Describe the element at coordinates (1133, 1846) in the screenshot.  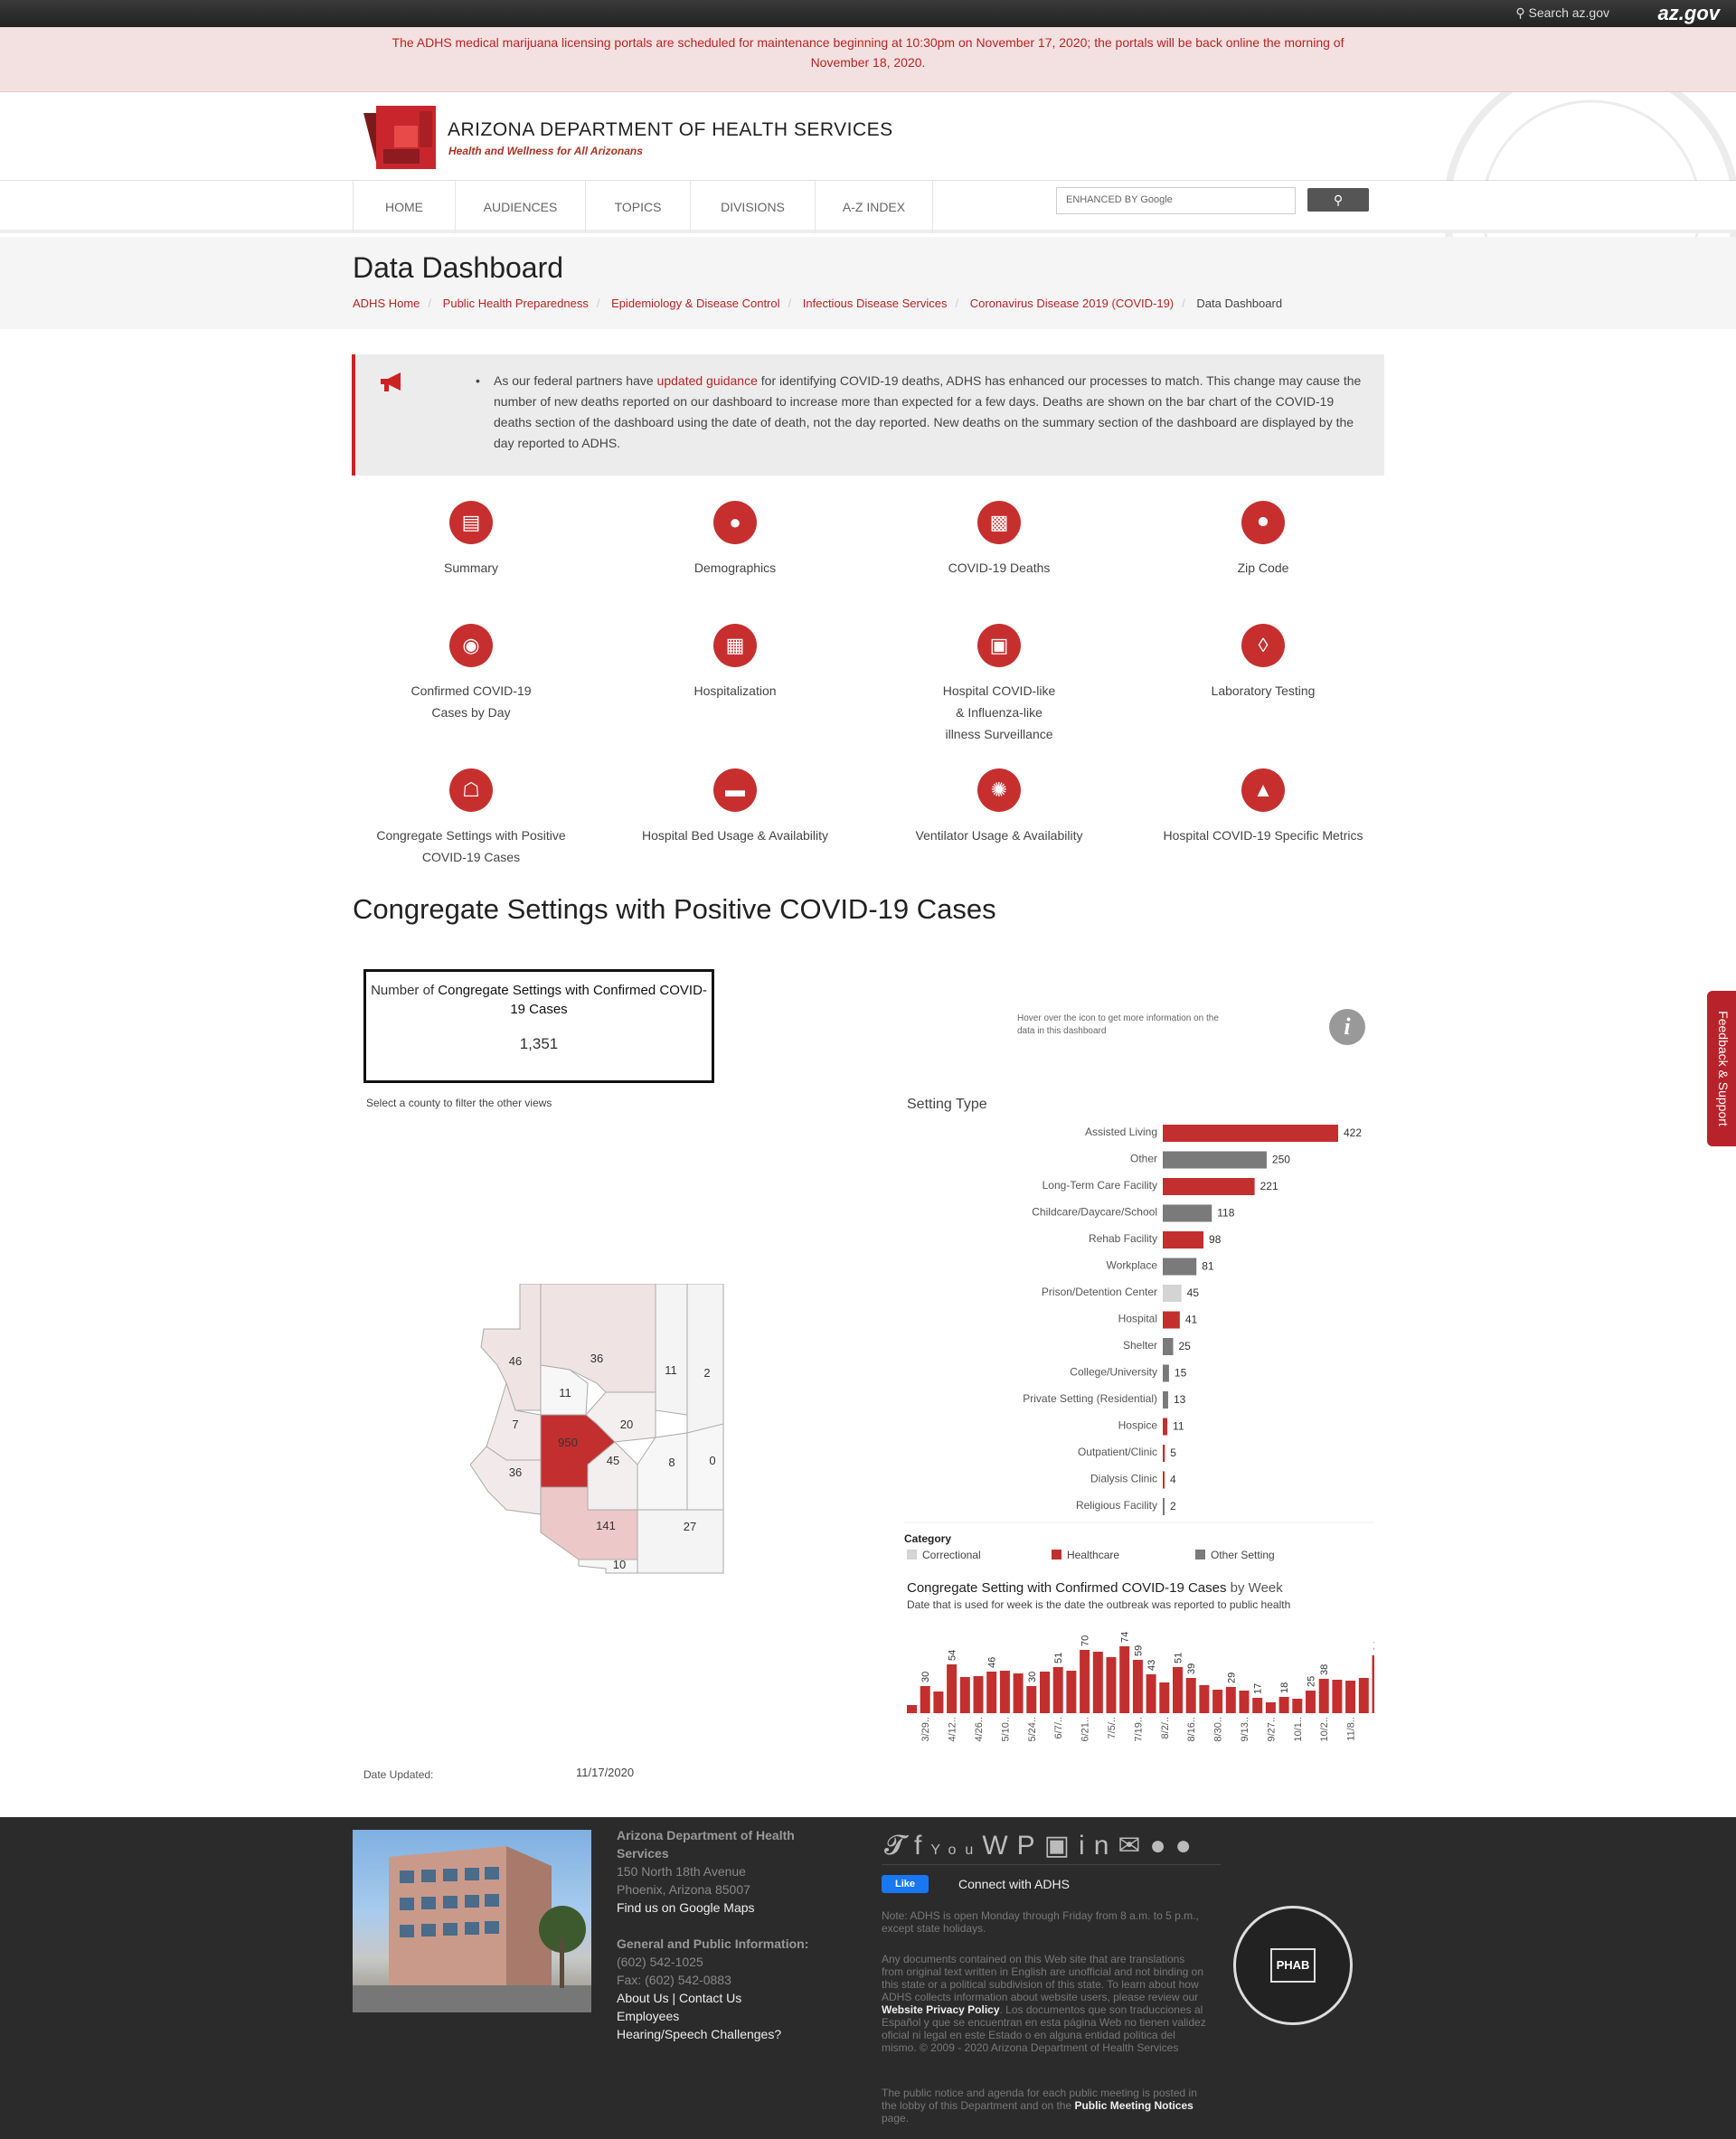
I see `email-icon: ✉` at that location.